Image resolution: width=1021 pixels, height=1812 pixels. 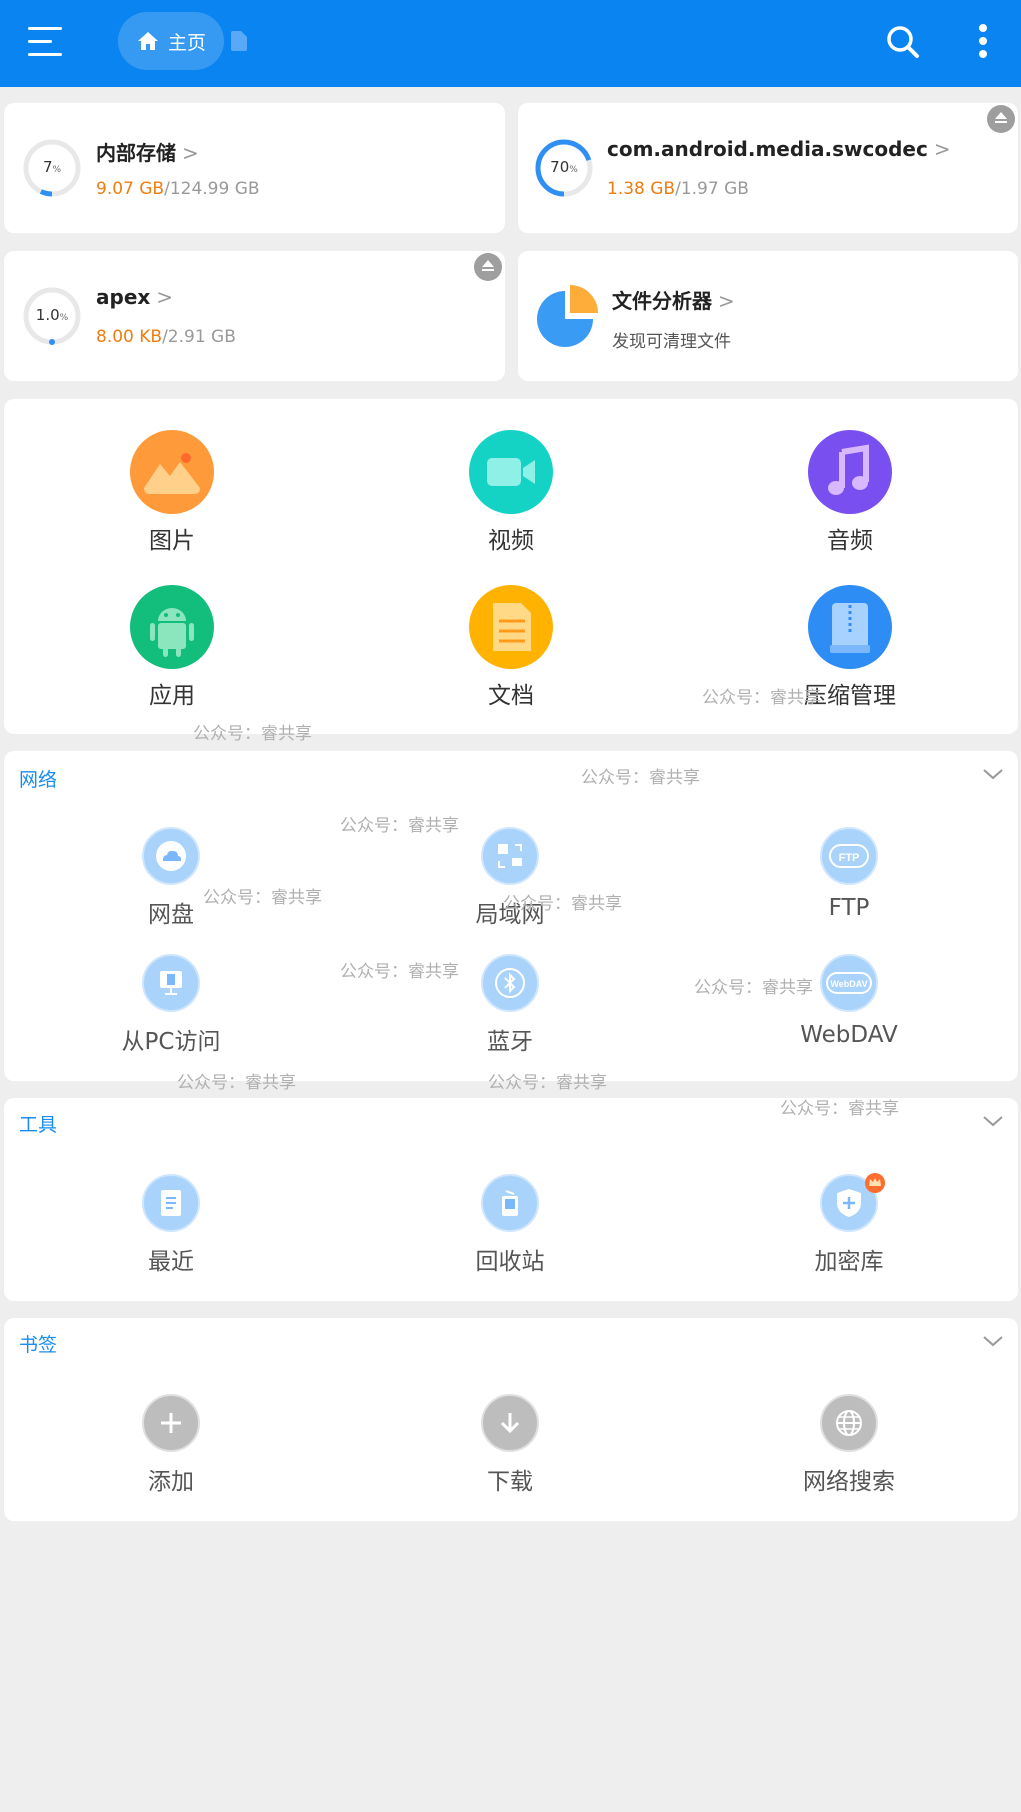 I want to click on bookmark-item-add: 添加, so click(x=171, y=1445).